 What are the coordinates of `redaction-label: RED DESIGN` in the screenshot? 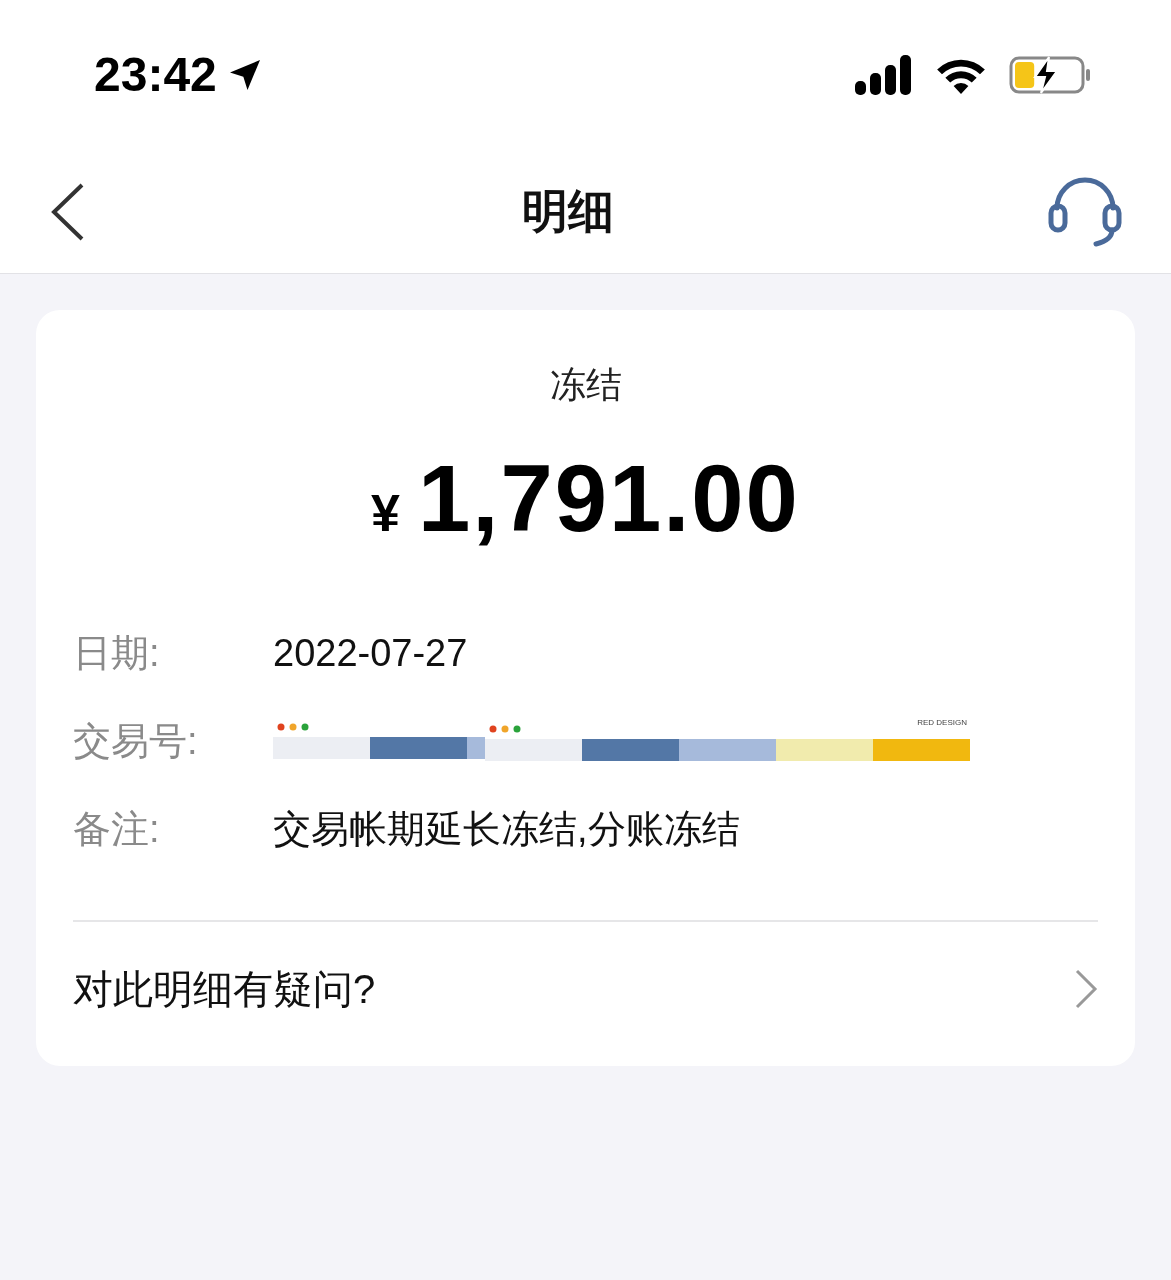 It's located at (942, 723).